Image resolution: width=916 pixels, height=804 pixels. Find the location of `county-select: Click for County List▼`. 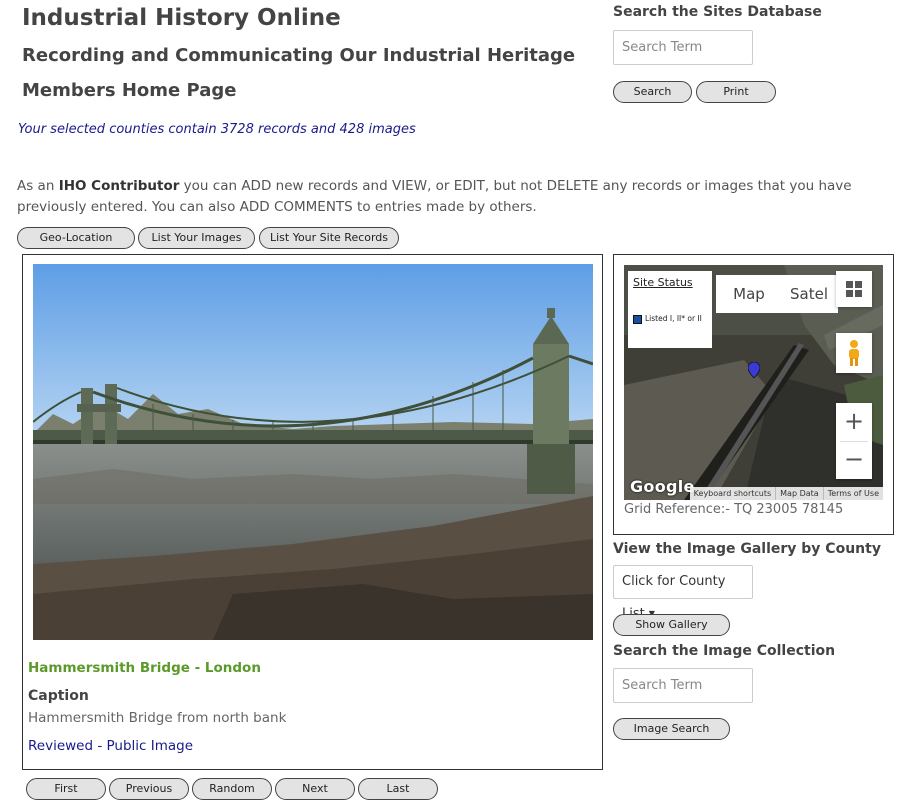

county-select: Click for County List▼ is located at coordinates (683, 593).